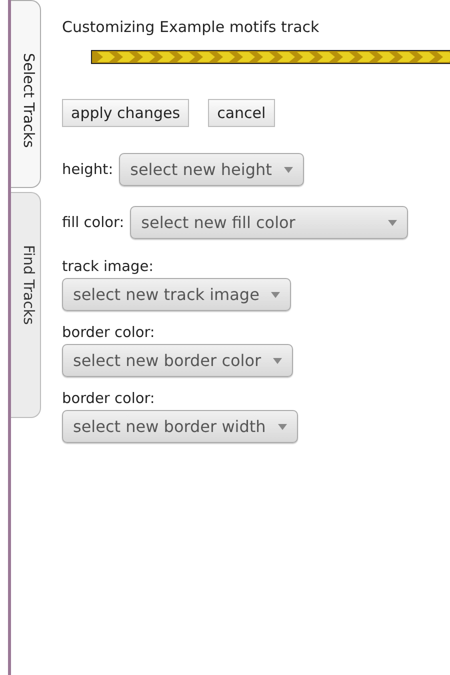 The width and height of the screenshot is (450, 675). What do you see at coordinates (26, 305) in the screenshot?
I see `side-tab: Find Tracks` at bounding box center [26, 305].